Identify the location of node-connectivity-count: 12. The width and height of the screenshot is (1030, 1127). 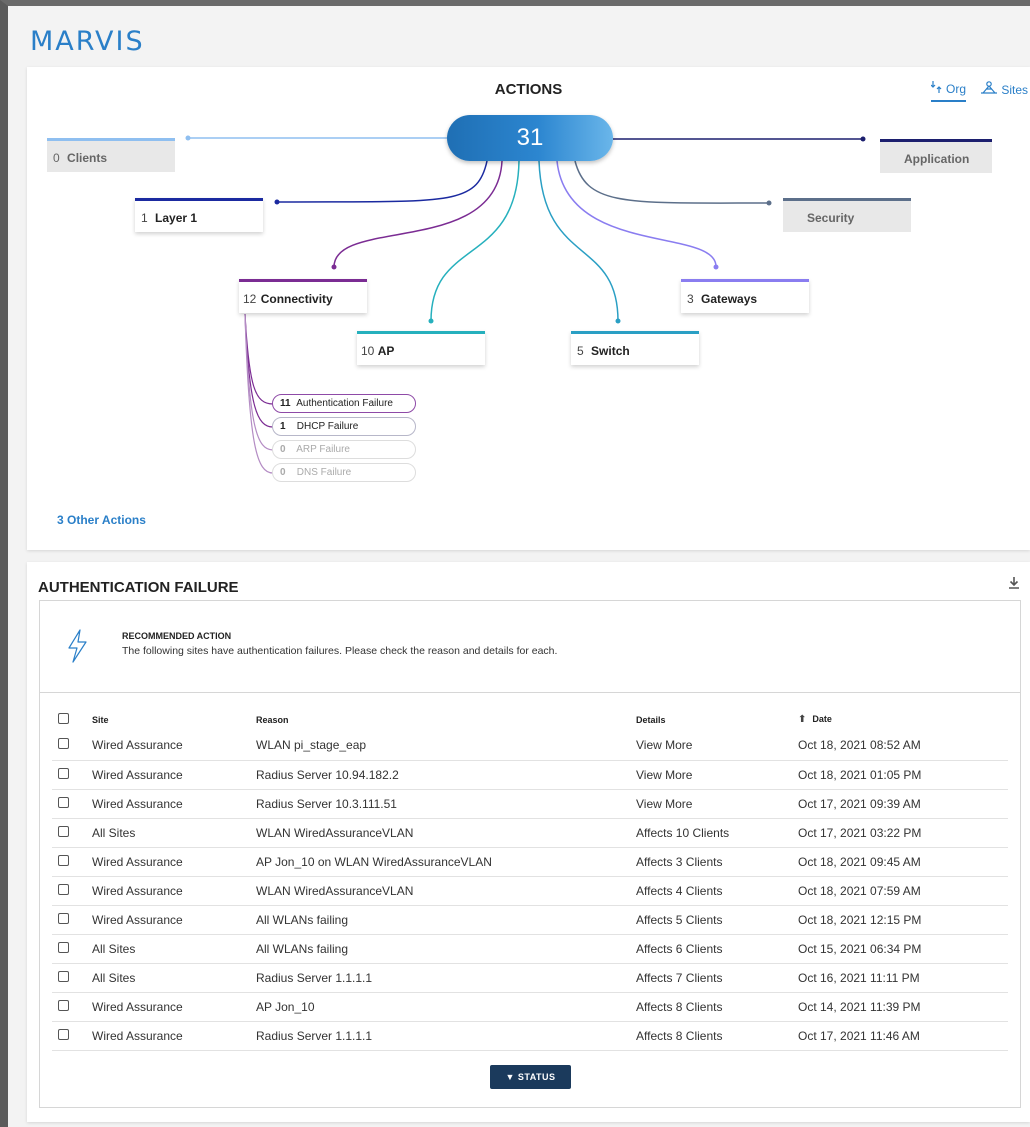
(250, 299).